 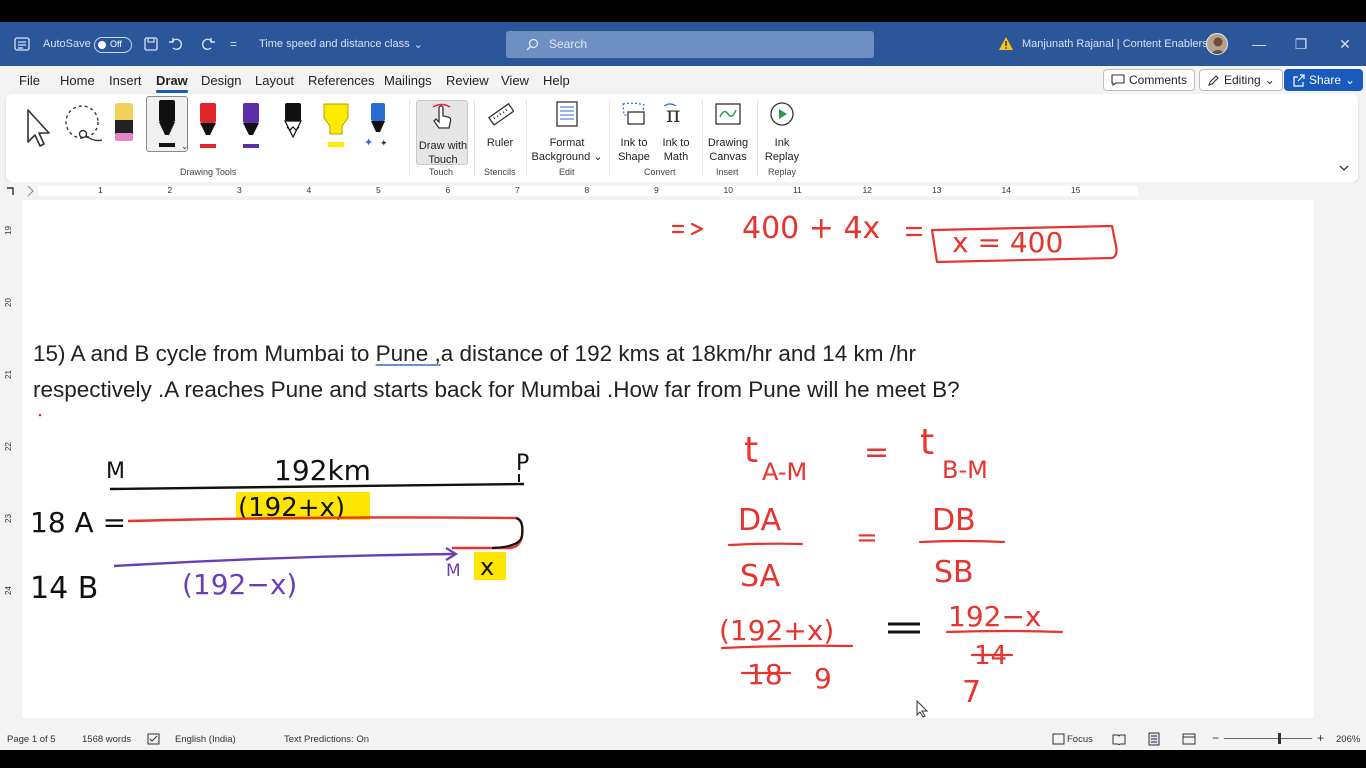 I want to click on a-speed-label: 18 A =, so click(x=78, y=522).